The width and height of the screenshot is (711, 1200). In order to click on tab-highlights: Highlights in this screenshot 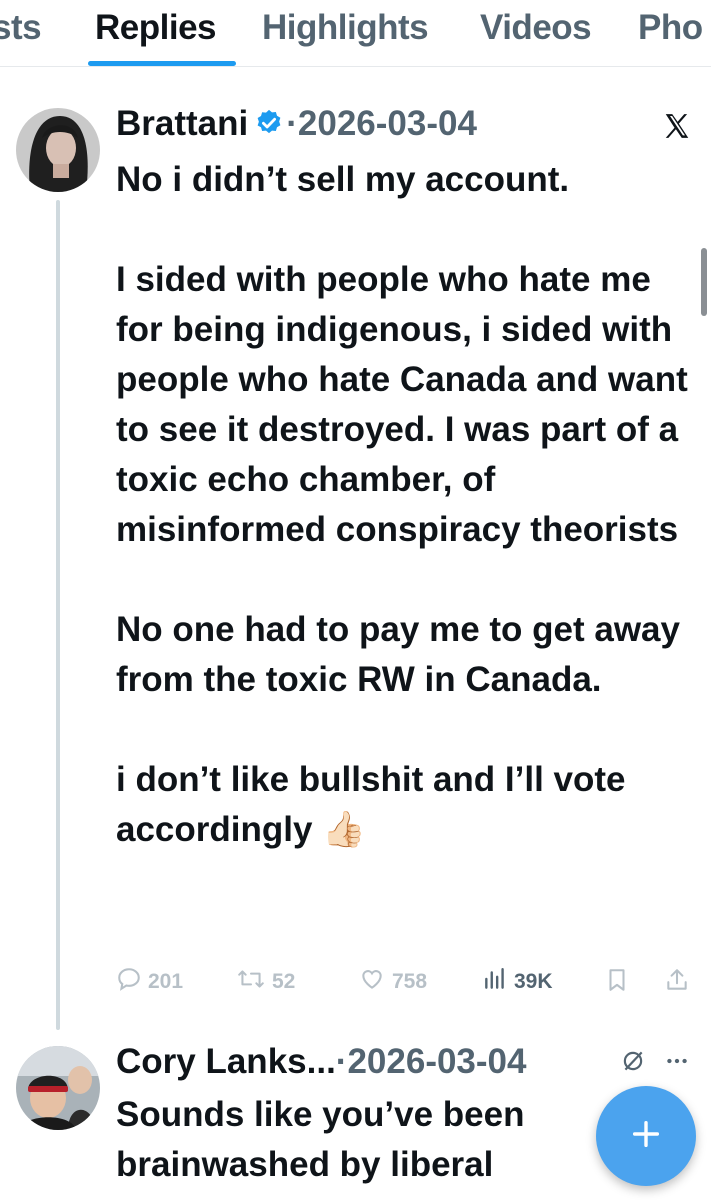, I will do `click(345, 28)`.